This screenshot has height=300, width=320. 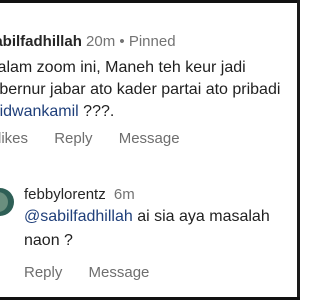 I want to click on reply-button: Reply, so click(x=73, y=139).